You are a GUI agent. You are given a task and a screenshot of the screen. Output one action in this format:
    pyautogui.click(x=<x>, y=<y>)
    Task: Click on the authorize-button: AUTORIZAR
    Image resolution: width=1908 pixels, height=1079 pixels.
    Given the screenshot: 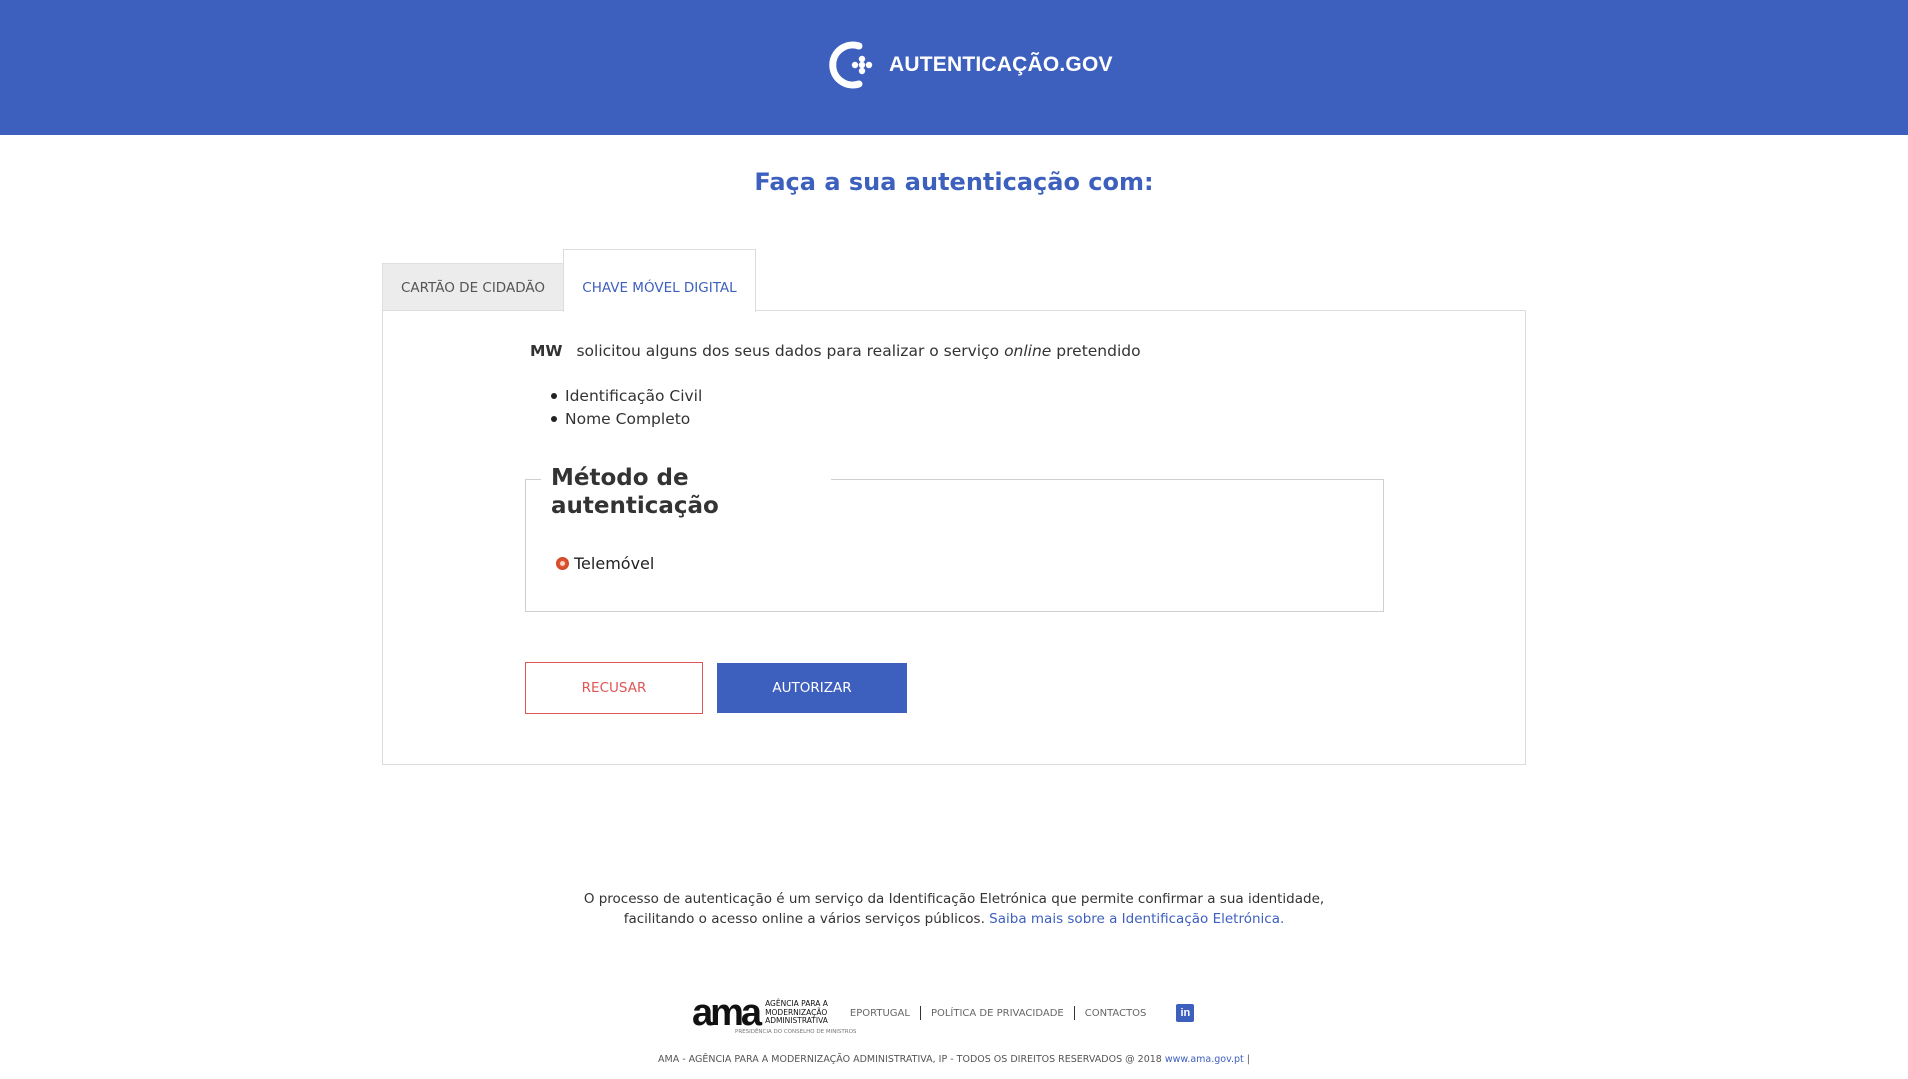 What is the action you would take?
    pyautogui.click(x=812, y=688)
    